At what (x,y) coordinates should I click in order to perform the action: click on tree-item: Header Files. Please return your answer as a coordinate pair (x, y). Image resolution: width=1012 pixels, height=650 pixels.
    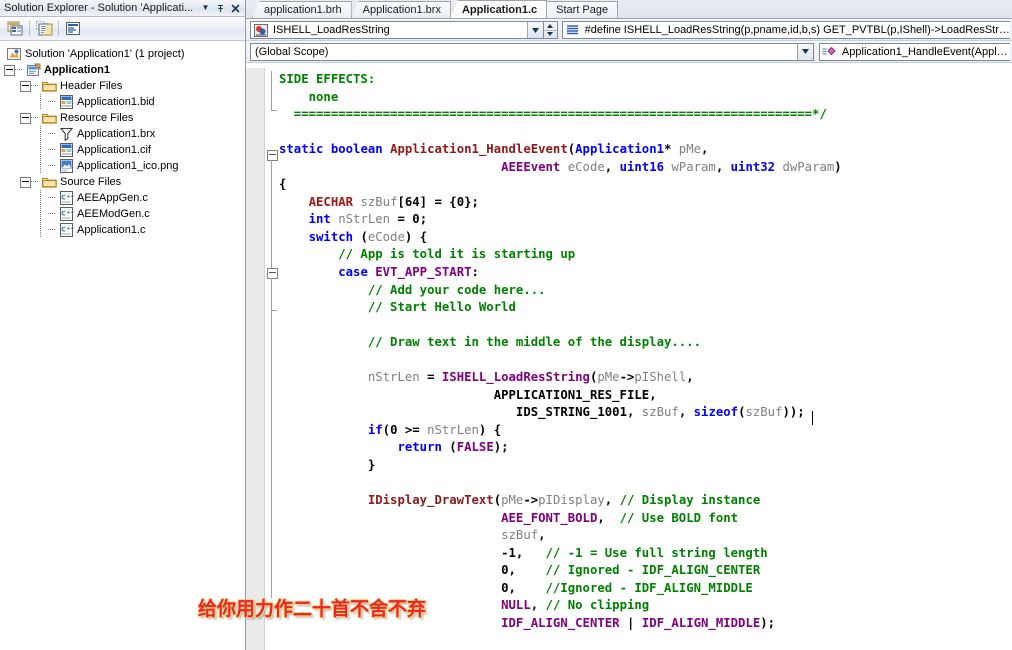
    Looking at the image, I should click on (122, 86).